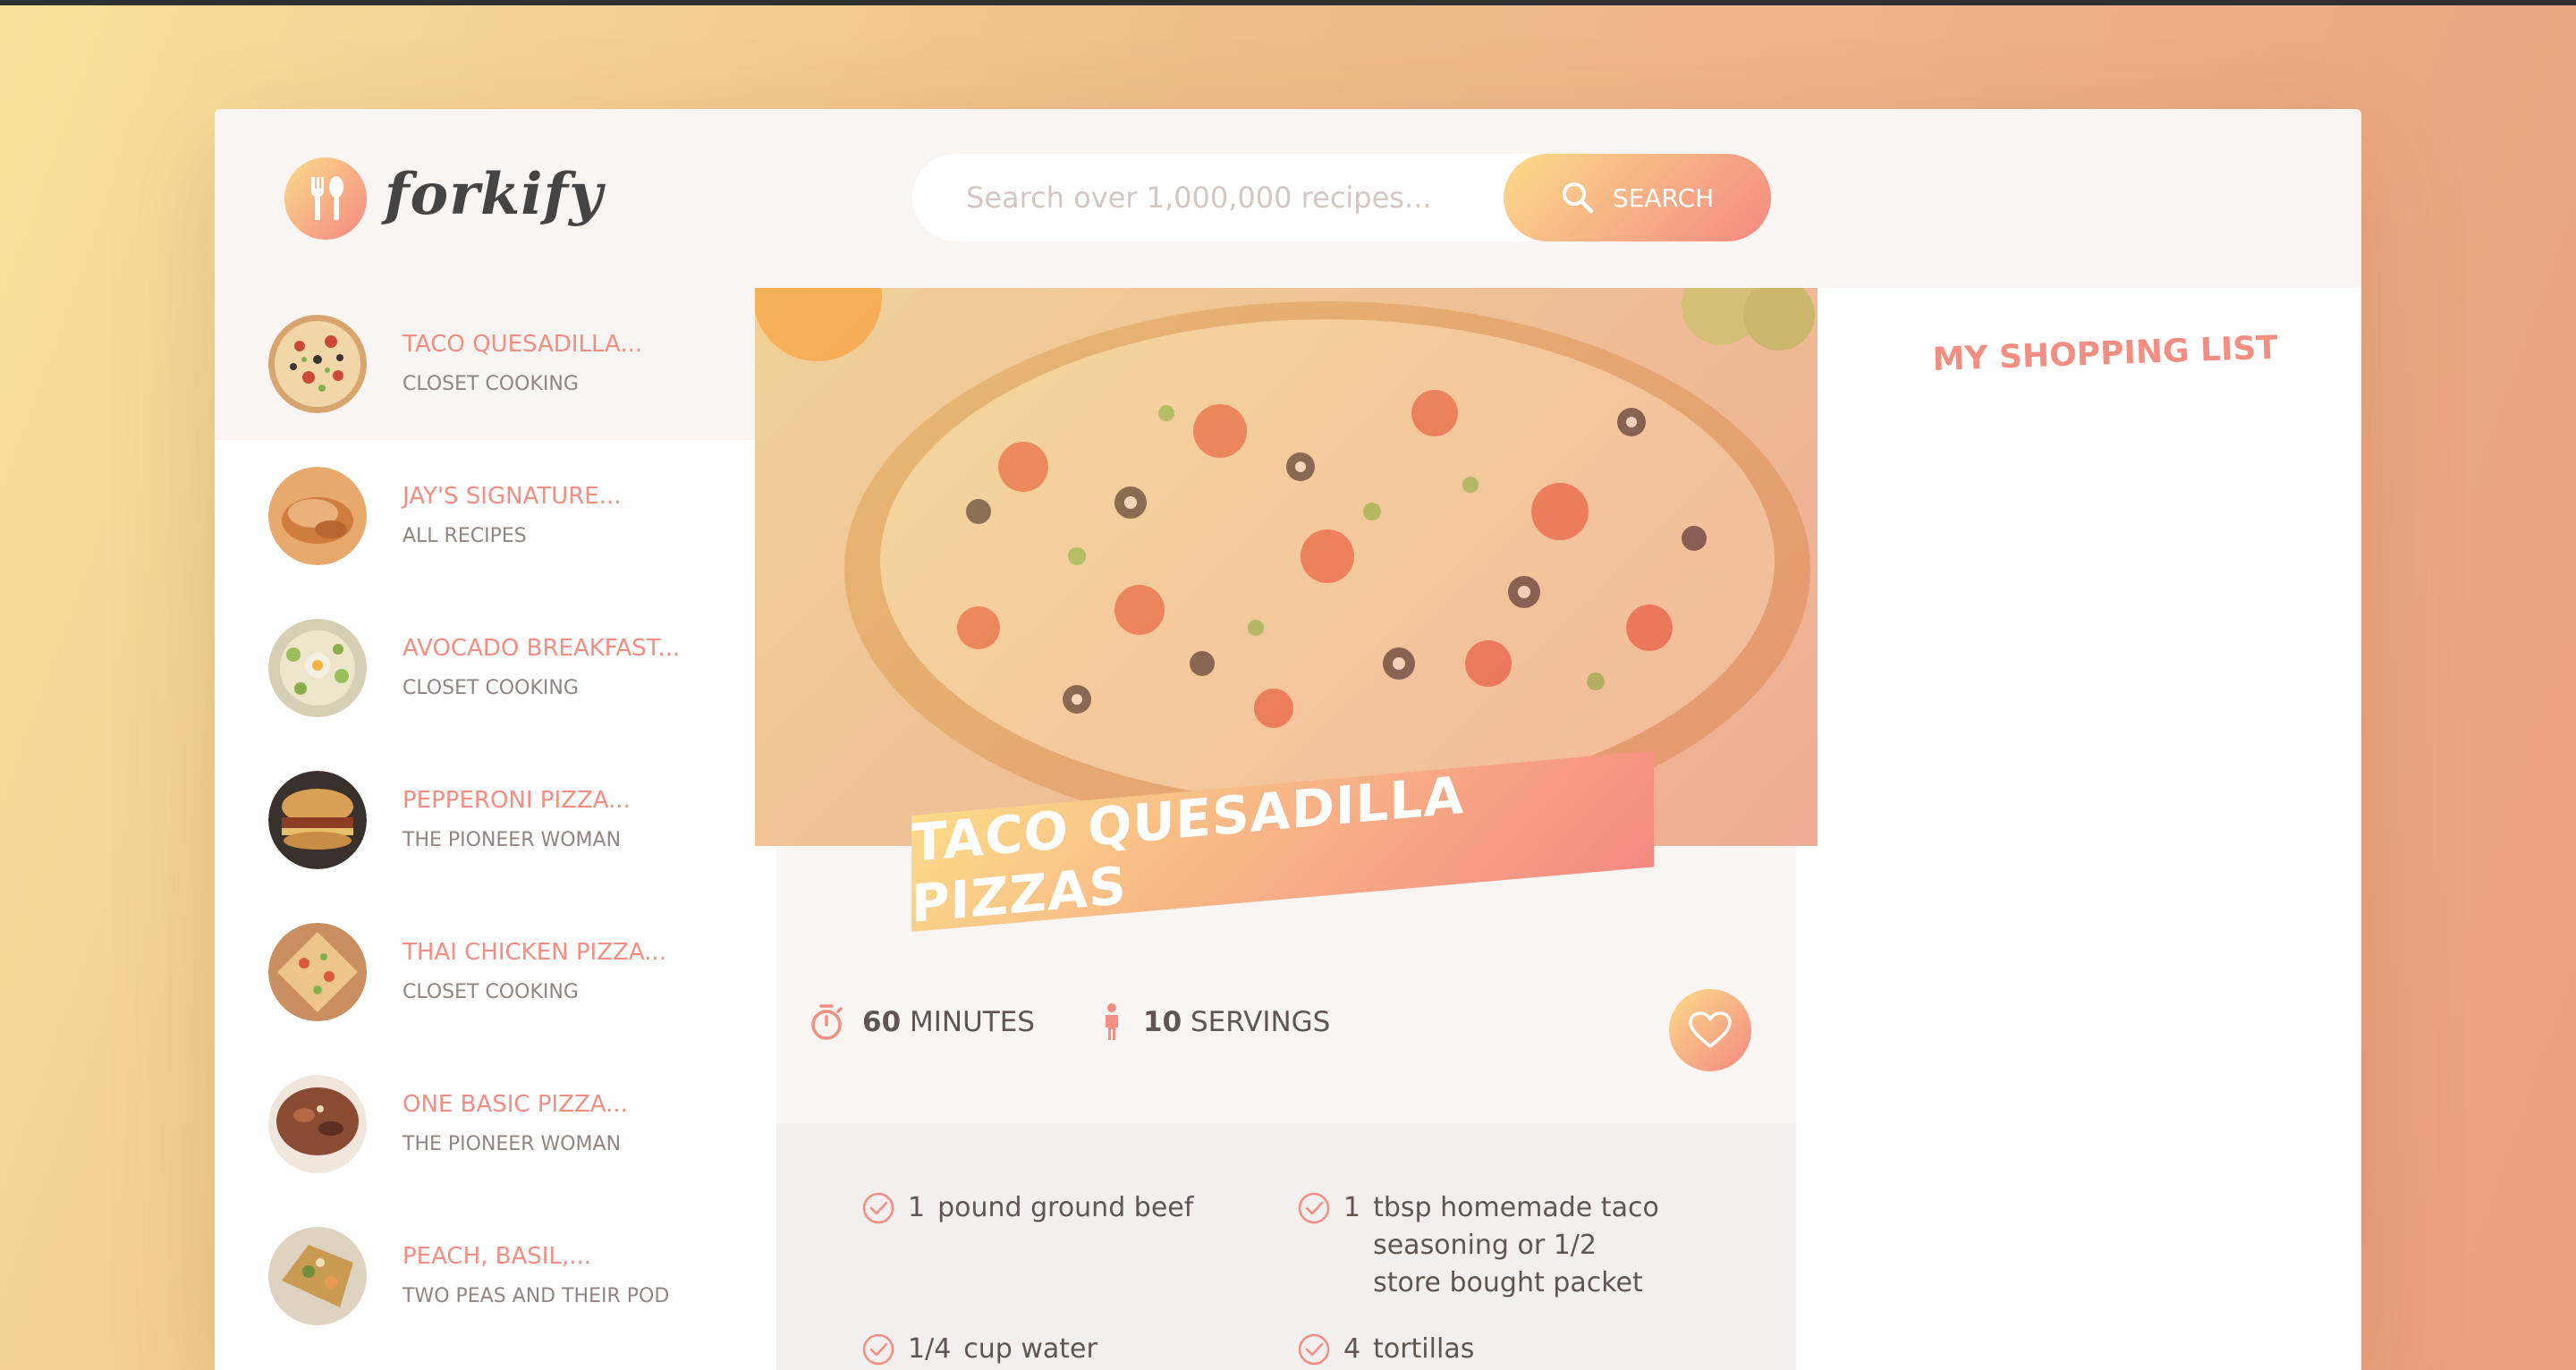 The width and height of the screenshot is (2576, 1370). What do you see at coordinates (1162, 1022) in the screenshot?
I see `servings-value: 10` at bounding box center [1162, 1022].